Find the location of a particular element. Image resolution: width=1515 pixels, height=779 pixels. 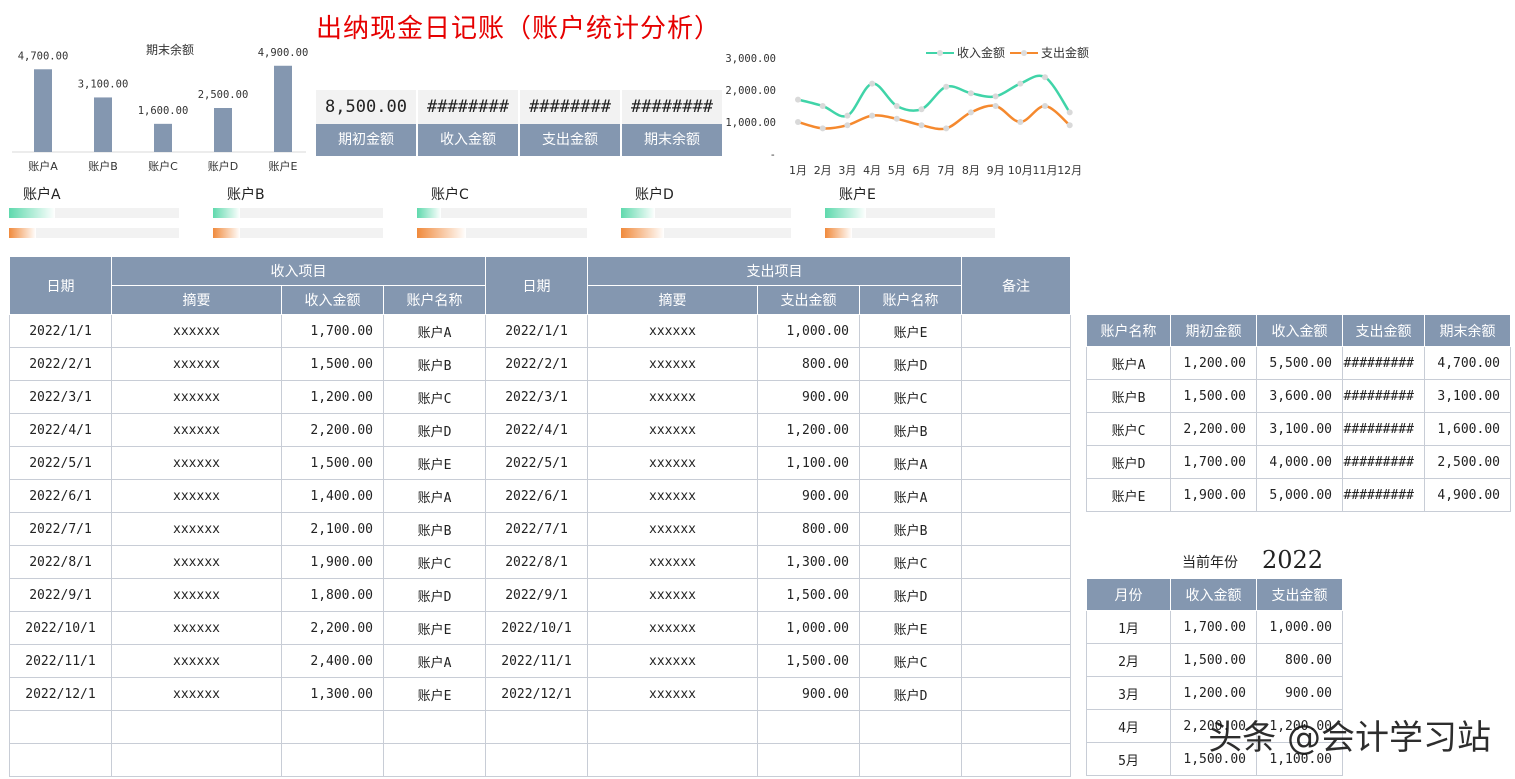

table-cell: 2022/11/1 is located at coordinates (536, 661).